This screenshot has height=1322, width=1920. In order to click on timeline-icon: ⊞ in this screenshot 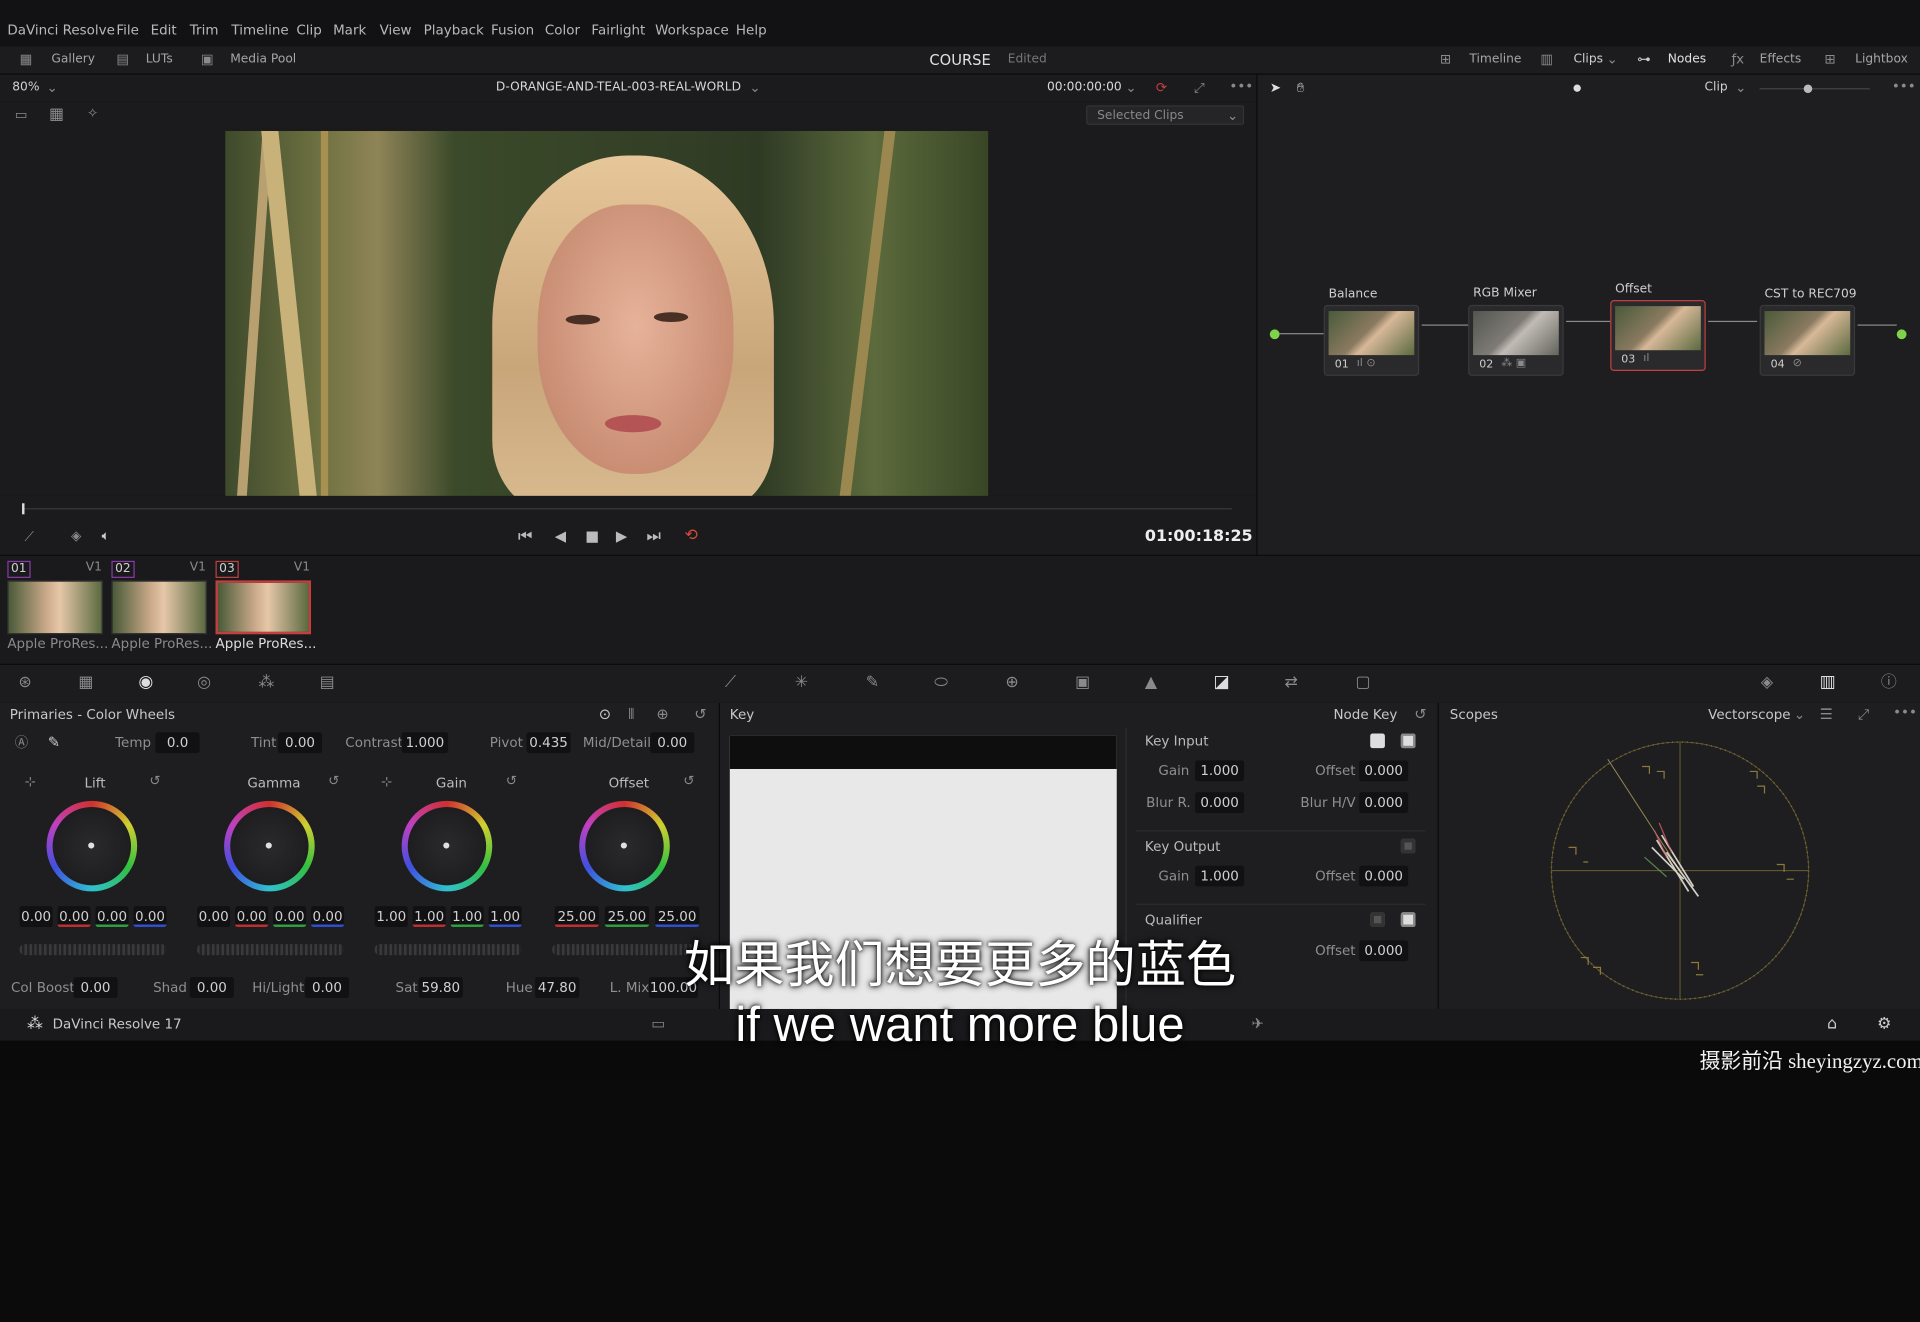, I will do `click(1445, 59)`.